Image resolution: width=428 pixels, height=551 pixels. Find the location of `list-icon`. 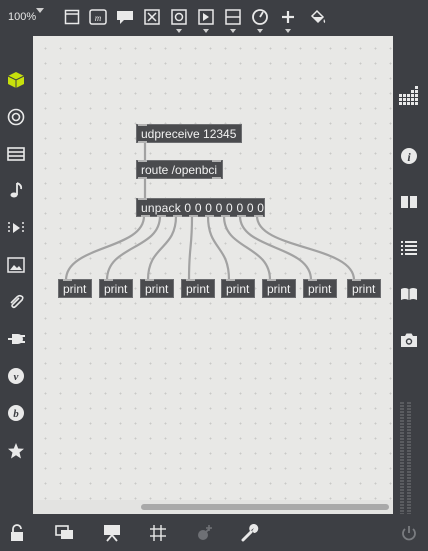

list-icon is located at coordinates (409, 248).